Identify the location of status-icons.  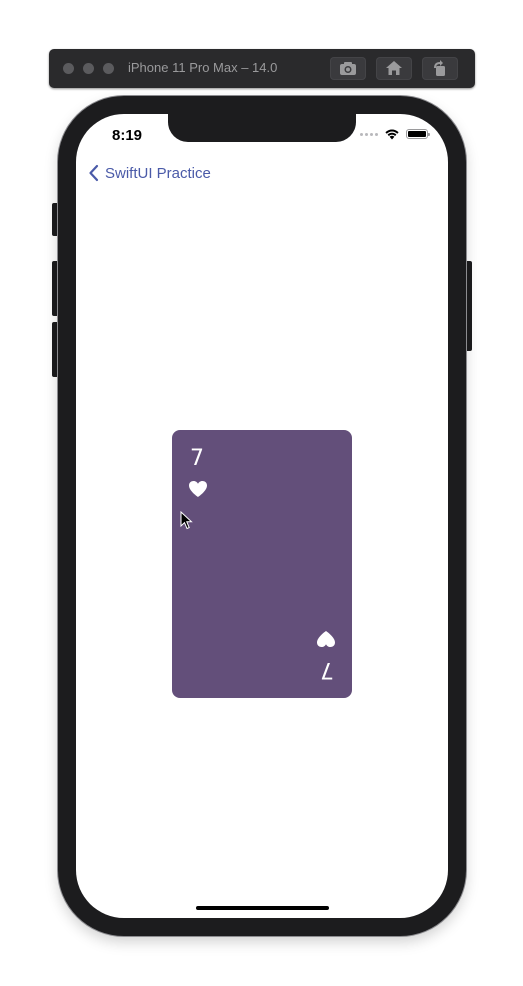
(395, 134).